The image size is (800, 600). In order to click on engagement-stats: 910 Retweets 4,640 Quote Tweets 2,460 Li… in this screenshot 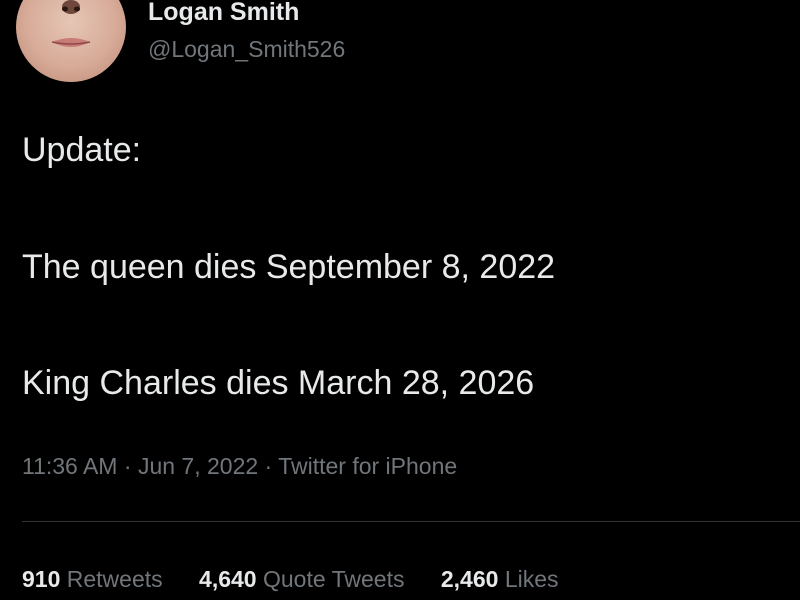, I will do `click(305, 579)`.